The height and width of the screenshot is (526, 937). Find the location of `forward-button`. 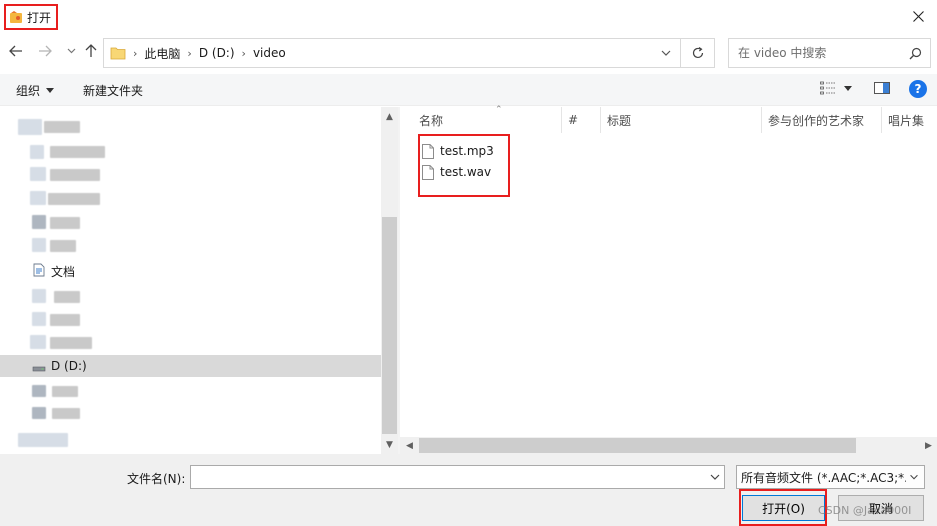

forward-button is located at coordinates (45, 51).